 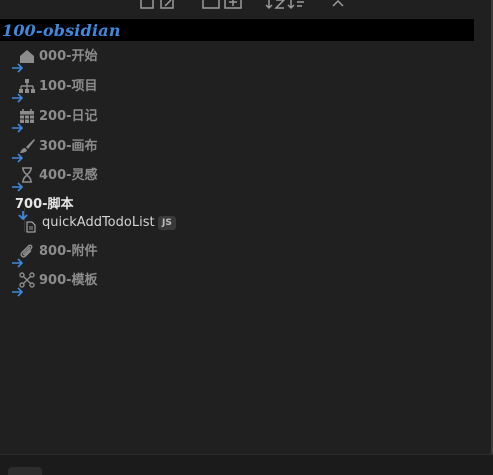 I want to click on folder-400: 400-灵感, so click(x=150, y=177).